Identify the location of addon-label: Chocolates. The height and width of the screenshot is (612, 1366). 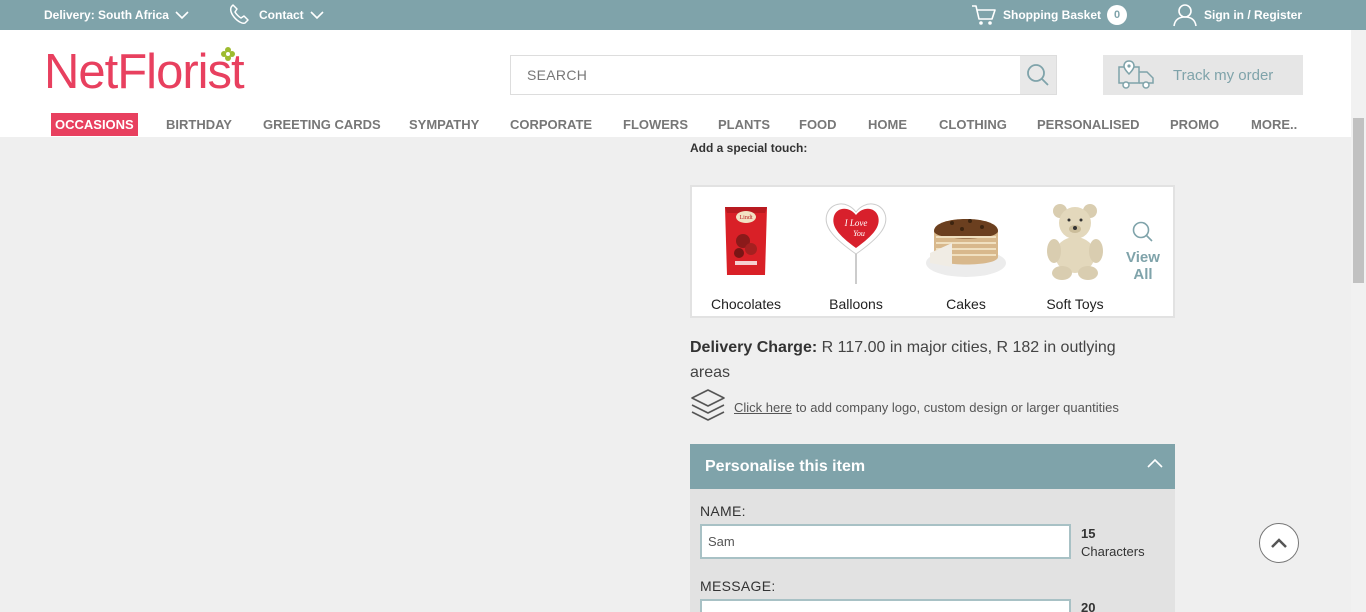
(746, 304).